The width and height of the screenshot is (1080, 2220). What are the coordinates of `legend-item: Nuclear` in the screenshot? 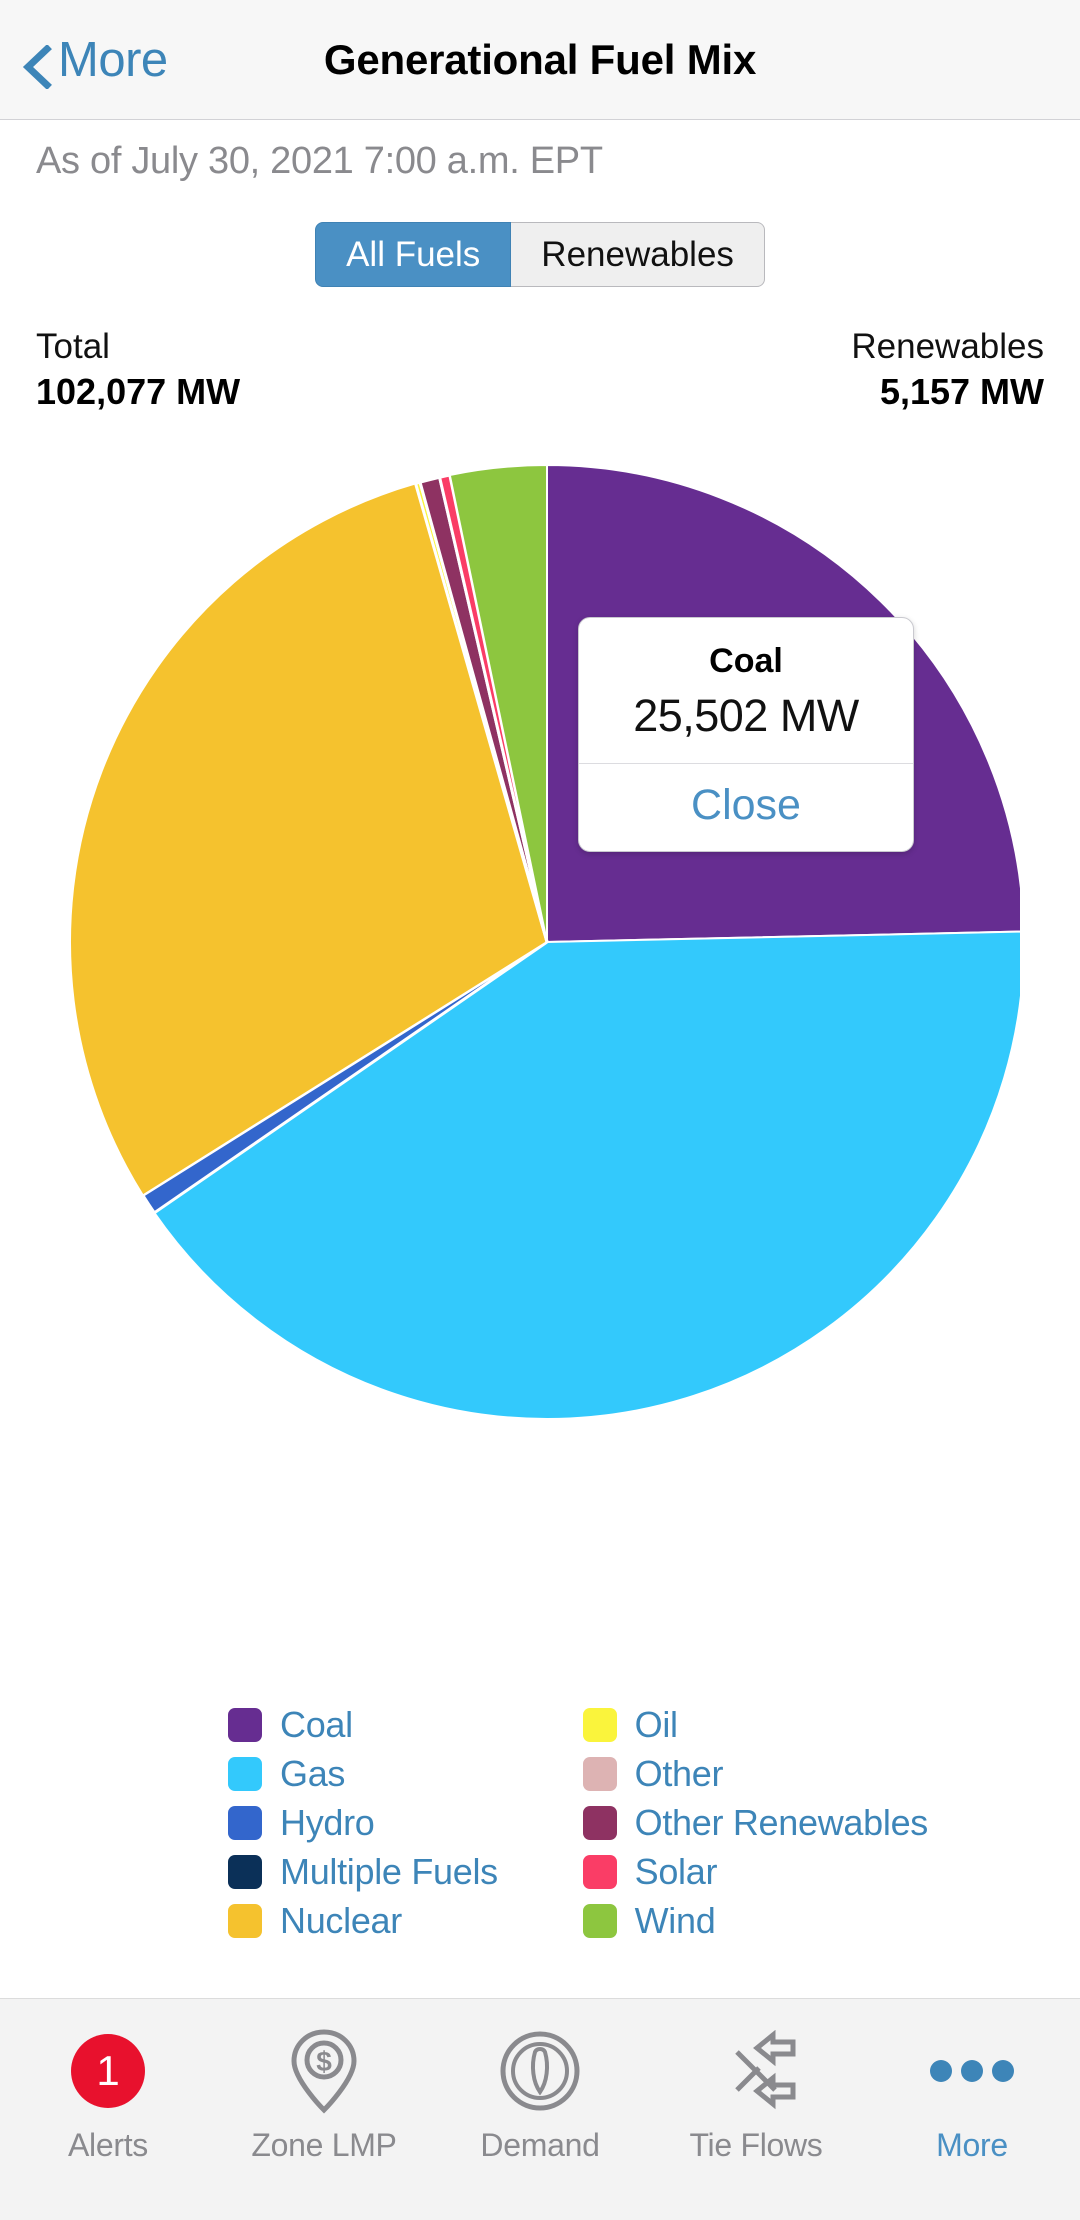 It's located at (393, 1920).